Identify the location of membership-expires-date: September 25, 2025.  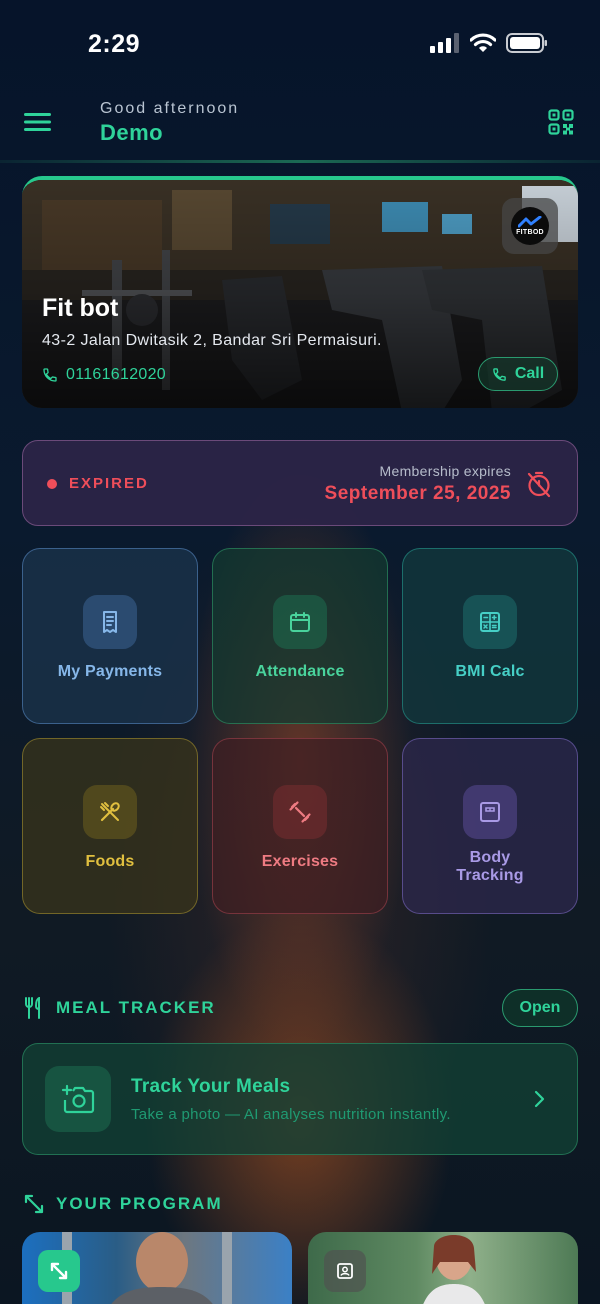
(417, 493).